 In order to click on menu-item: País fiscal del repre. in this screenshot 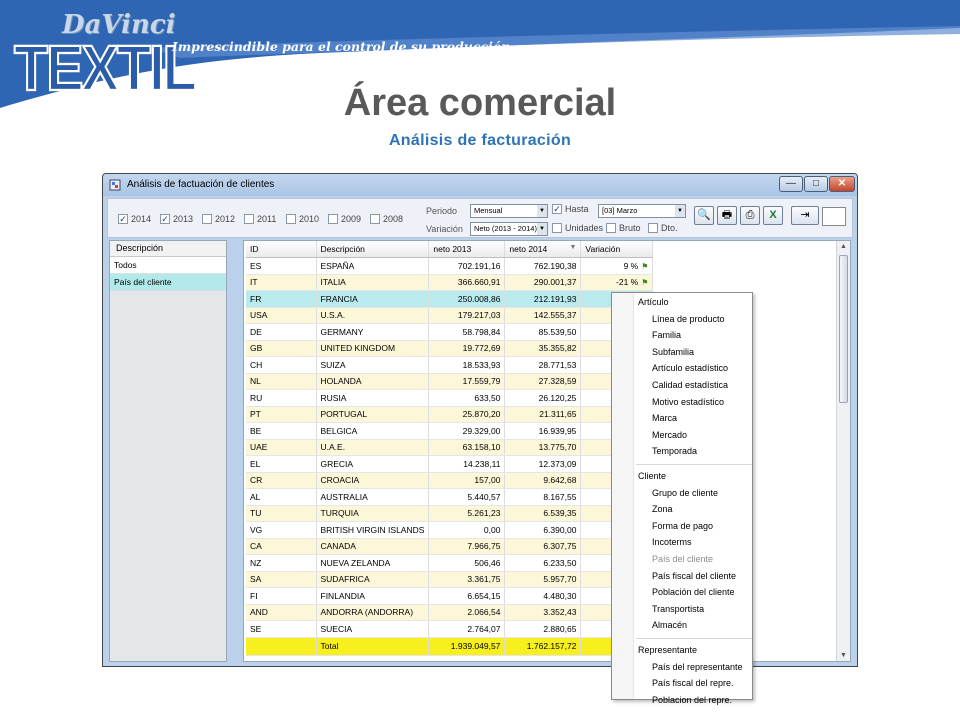, I will do `click(682, 683)`.